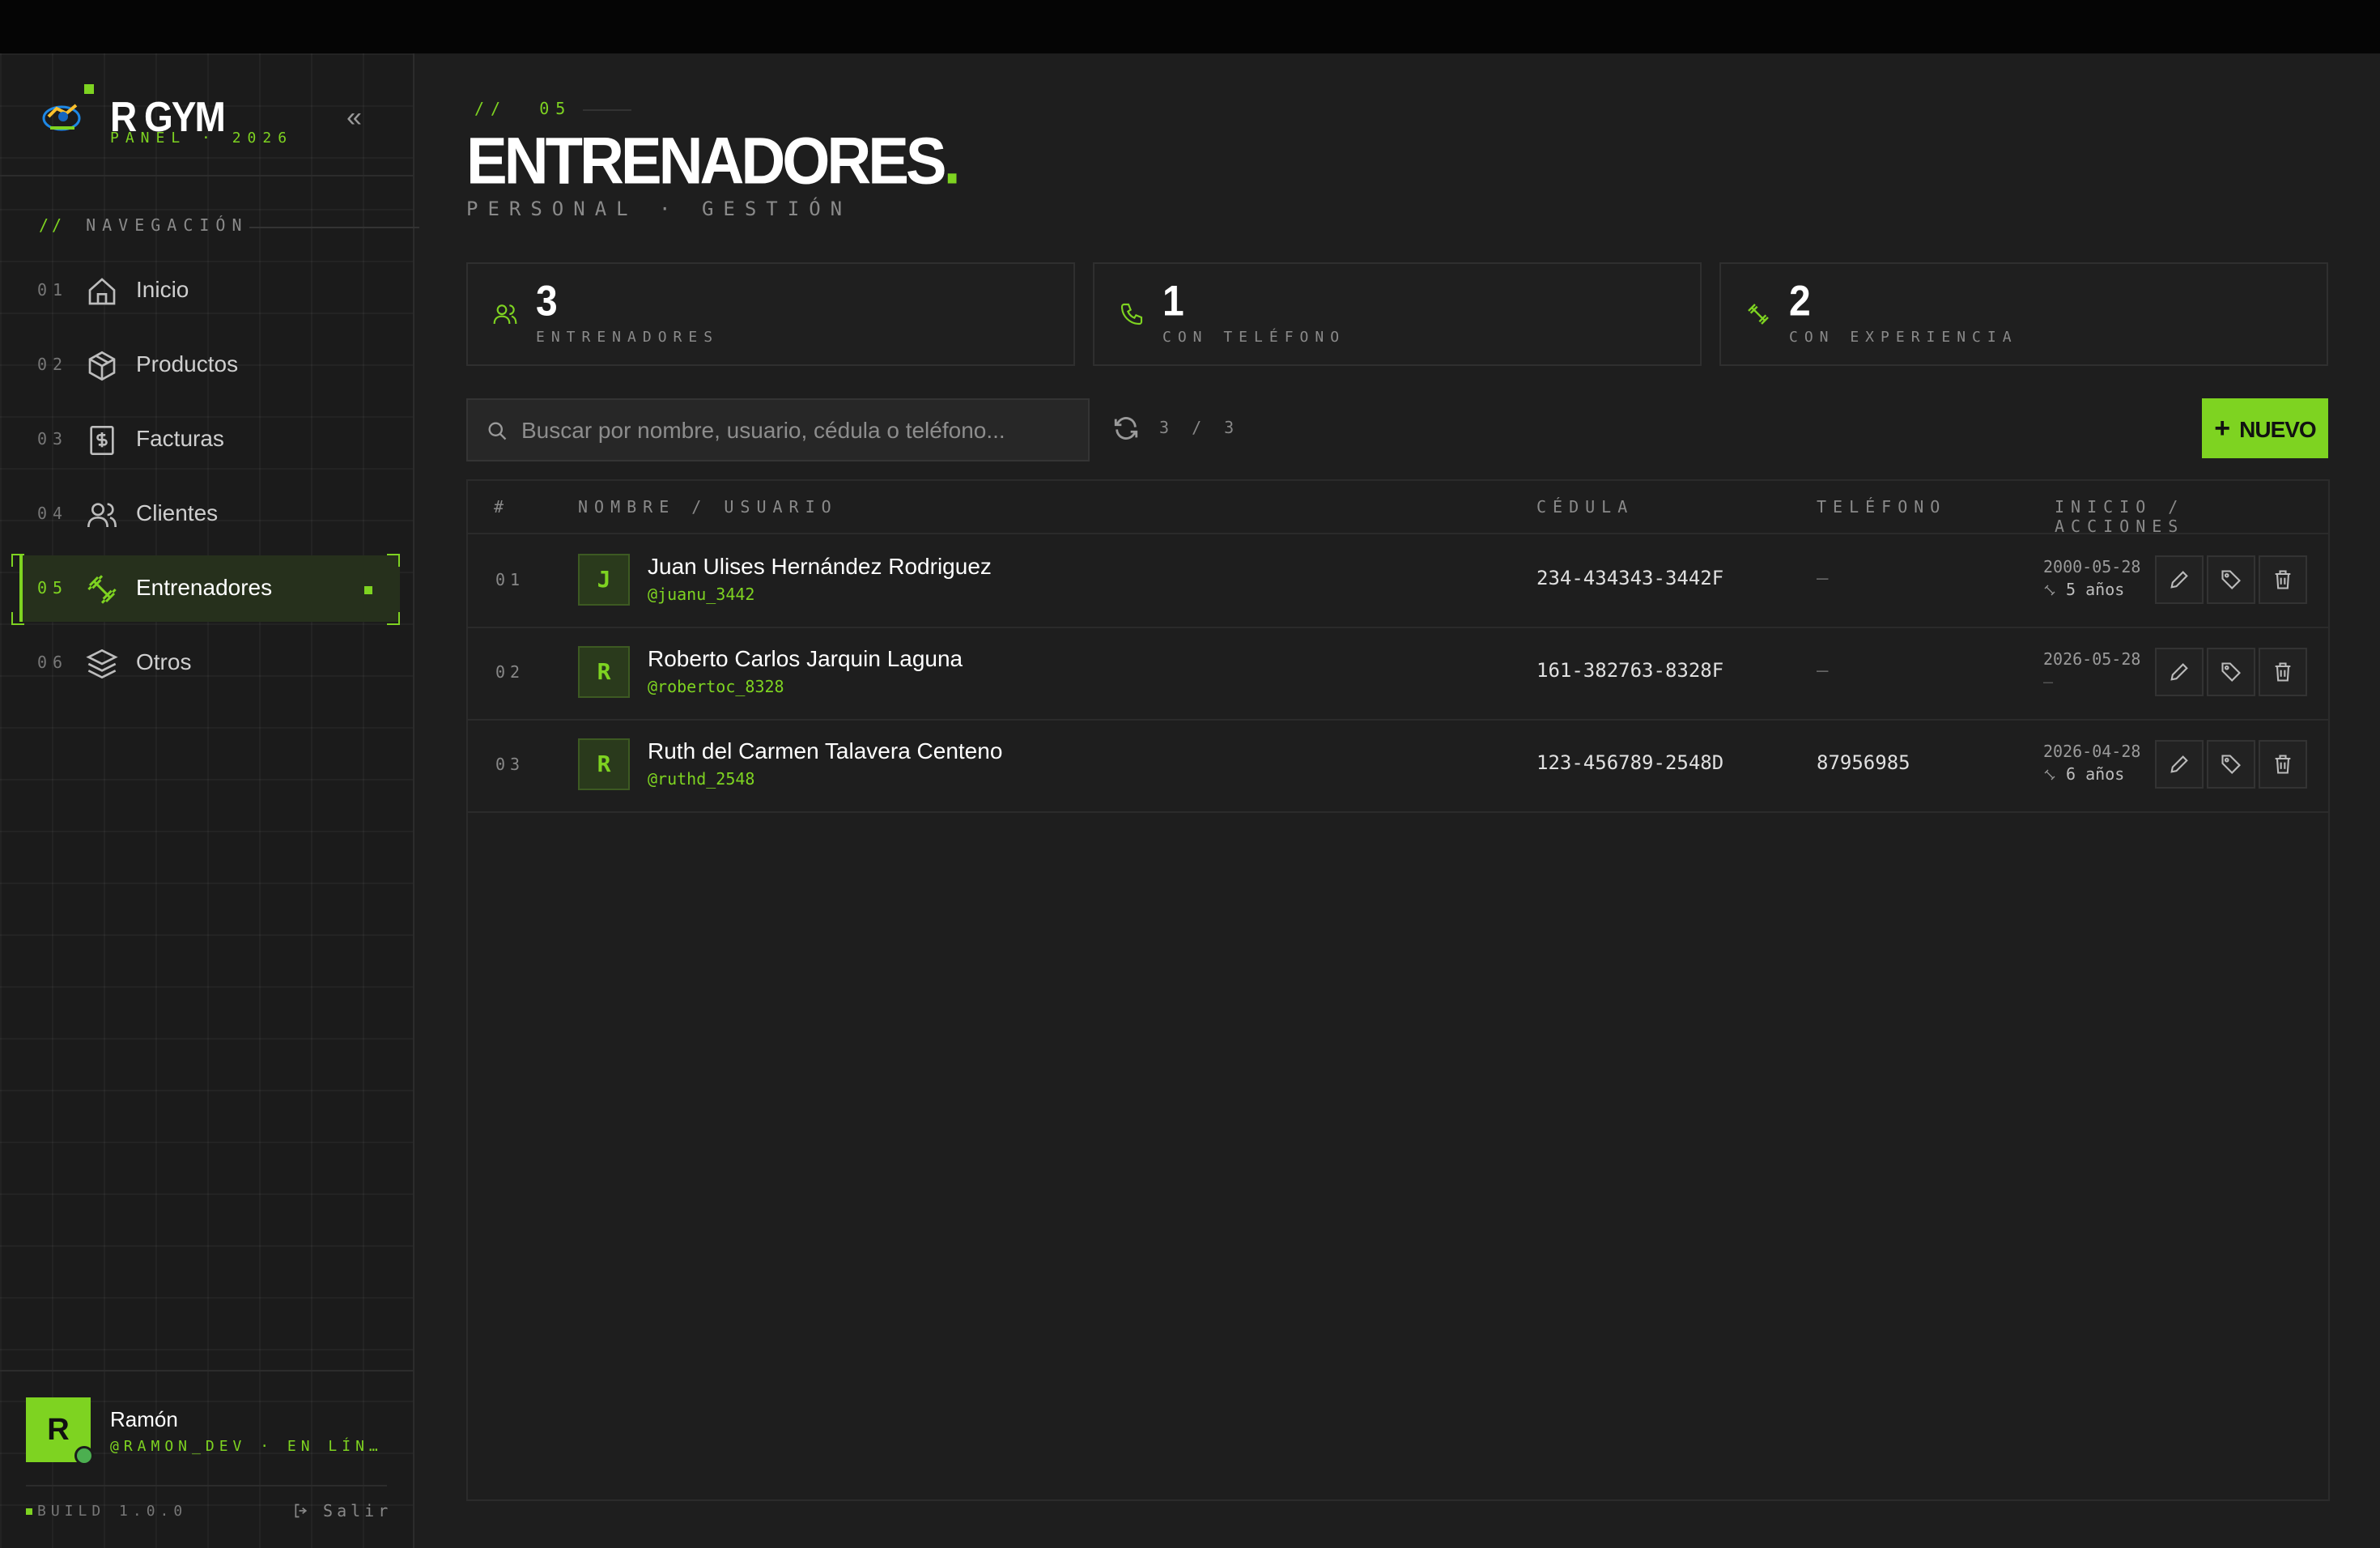  I want to click on section-line, so click(334, 227).